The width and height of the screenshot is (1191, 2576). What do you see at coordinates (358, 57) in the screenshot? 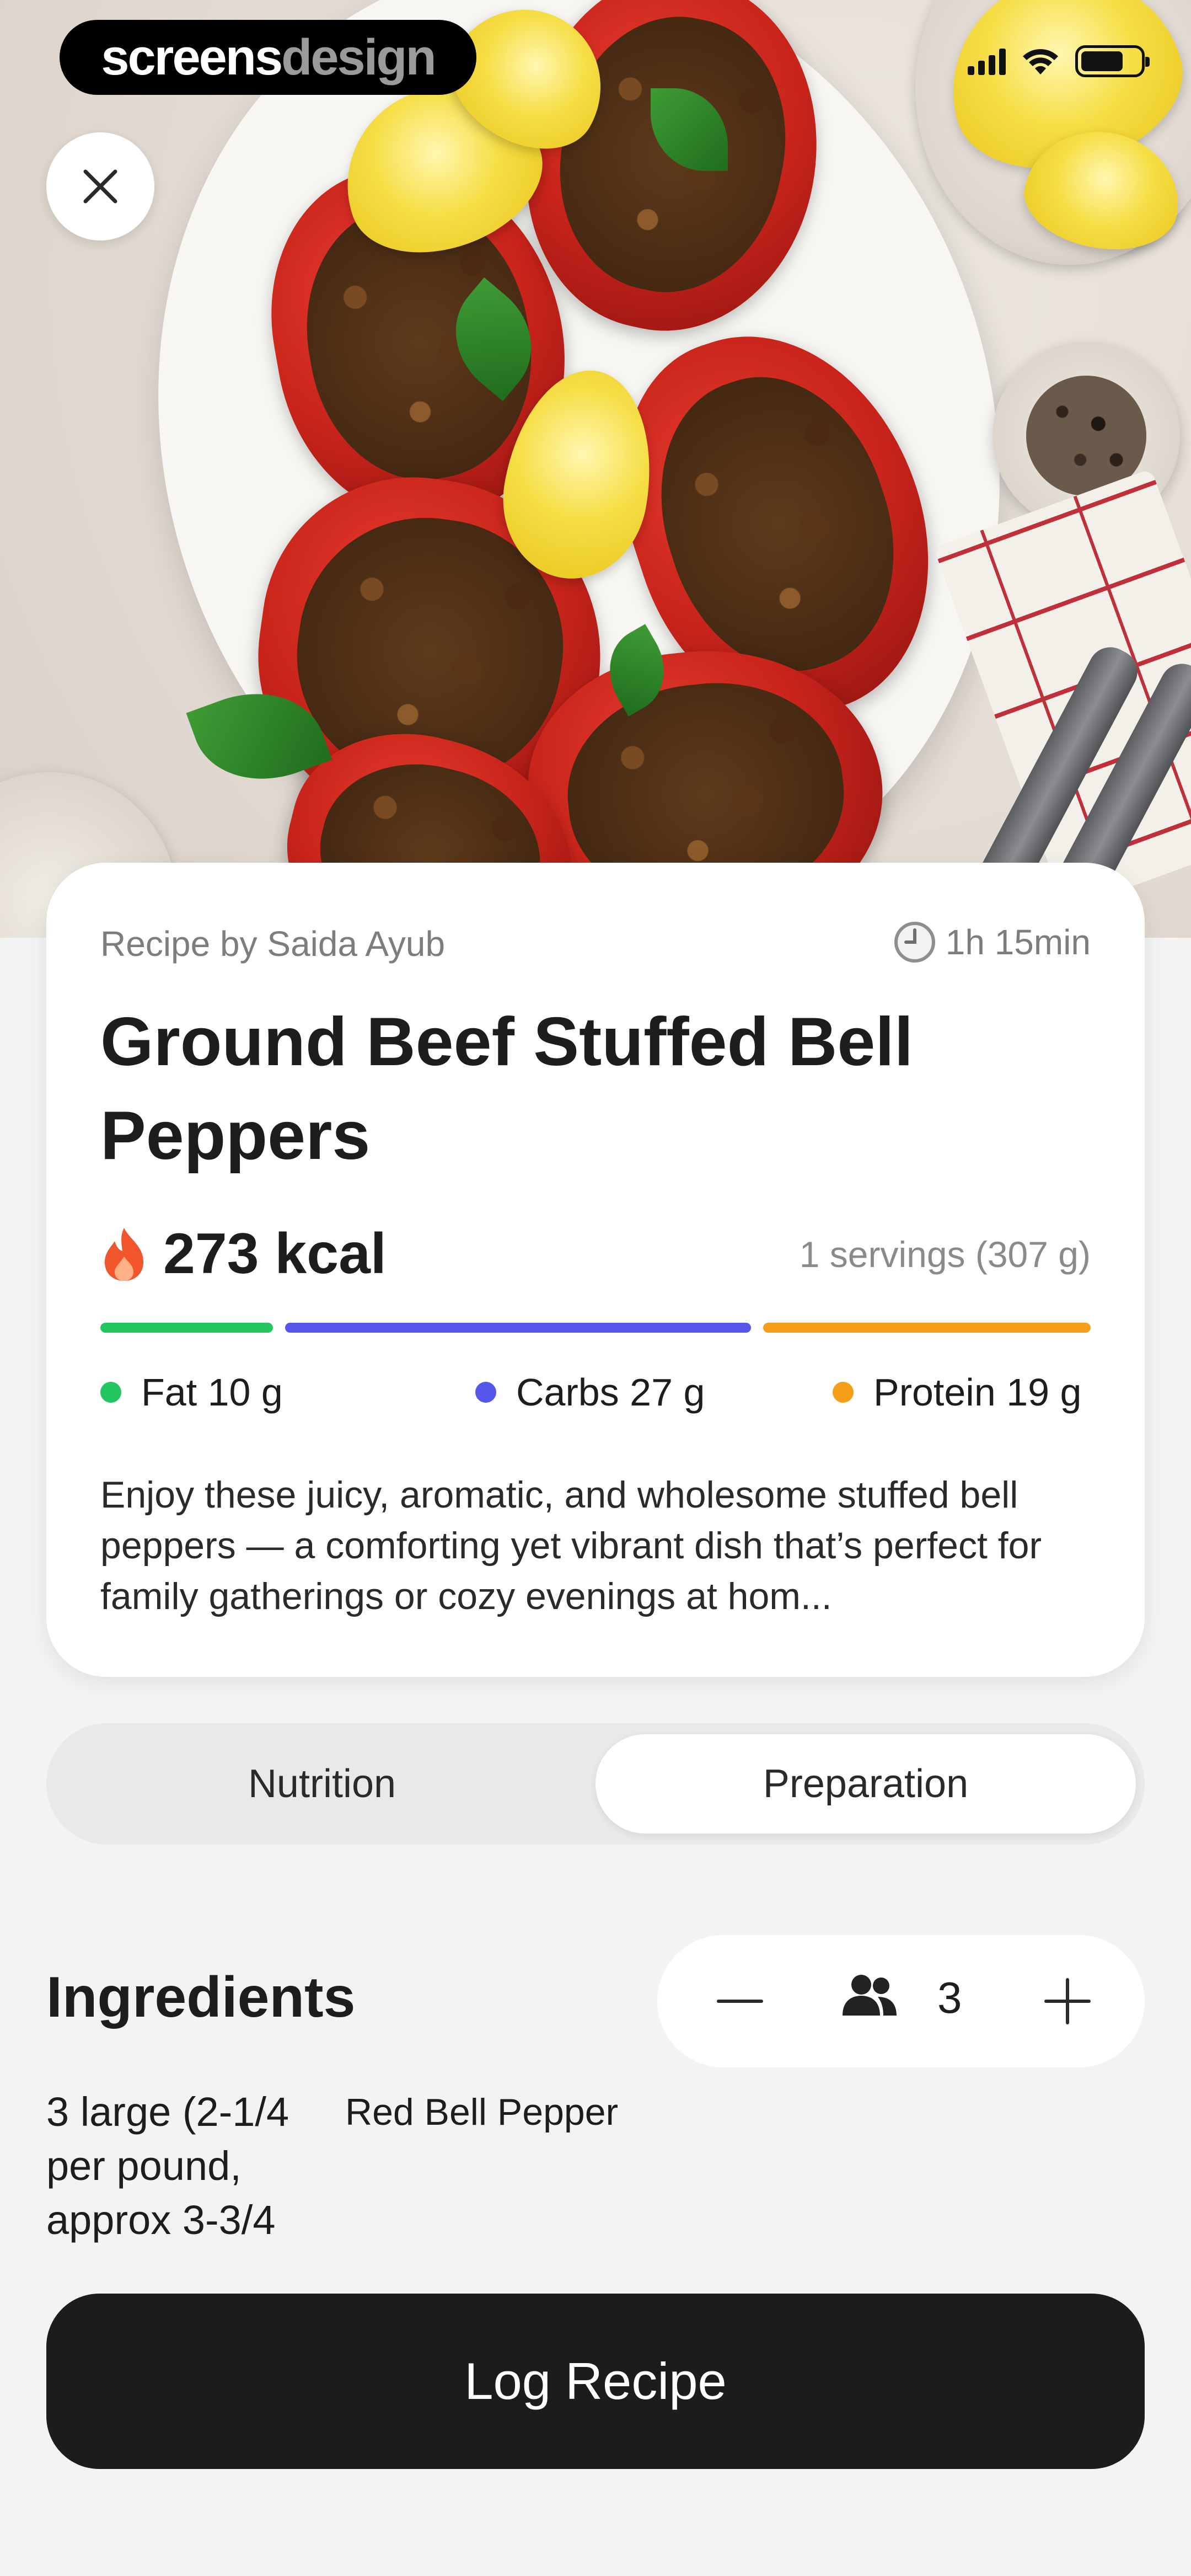
I see `brand-text-2: design` at bounding box center [358, 57].